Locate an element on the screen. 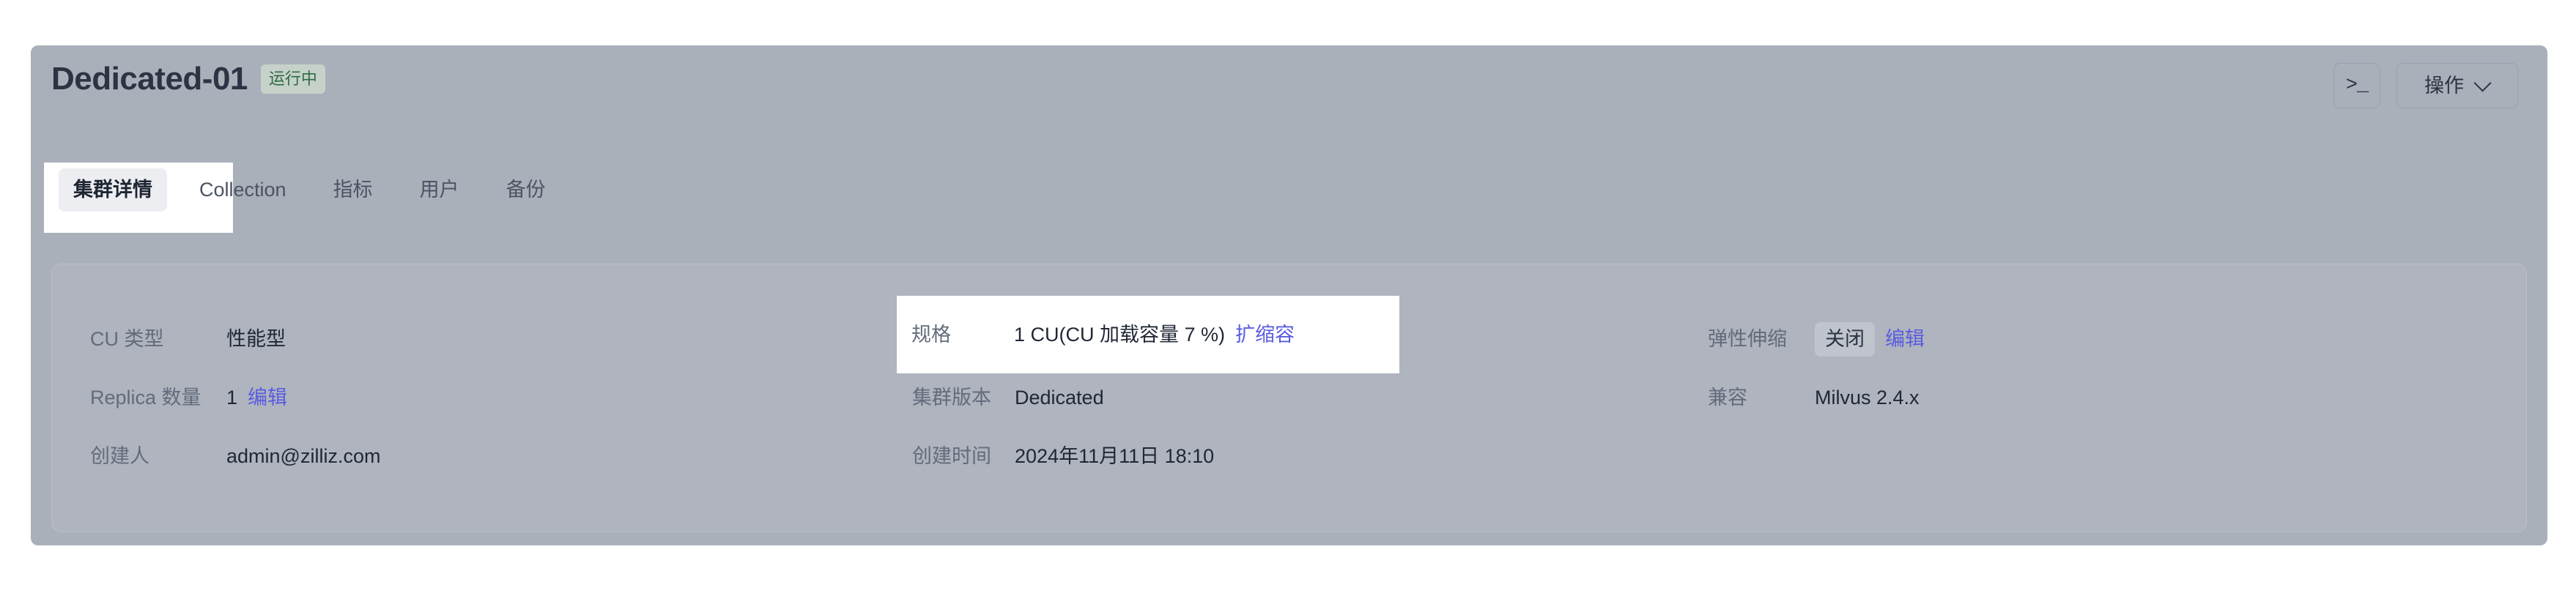  spec-row-highlight: 规格 1 CU(CU 加载容量 7 %) 扩缩容 is located at coordinates (1148, 334).